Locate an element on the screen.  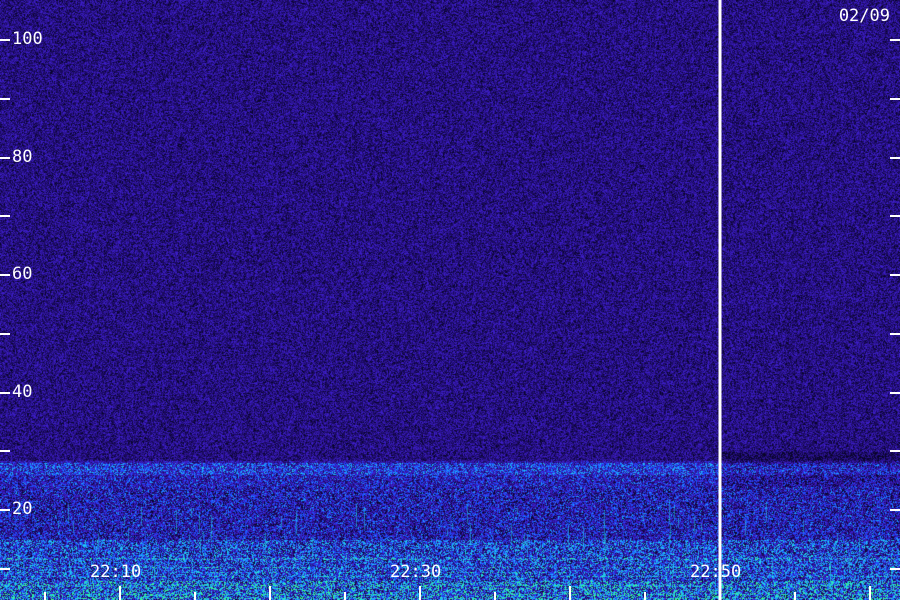
date-label: 02/09 is located at coordinates (864, 16).